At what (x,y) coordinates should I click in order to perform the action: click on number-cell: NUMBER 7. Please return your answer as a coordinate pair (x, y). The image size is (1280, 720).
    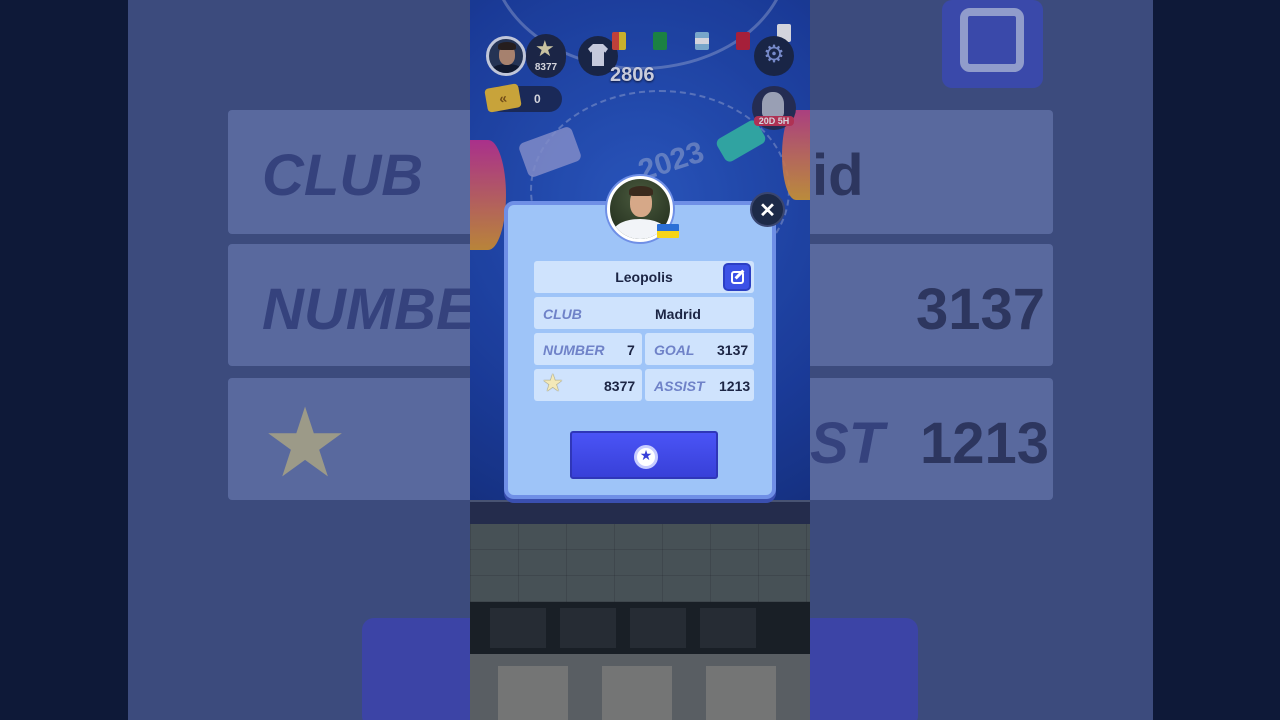
    Looking at the image, I should click on (588, 349).